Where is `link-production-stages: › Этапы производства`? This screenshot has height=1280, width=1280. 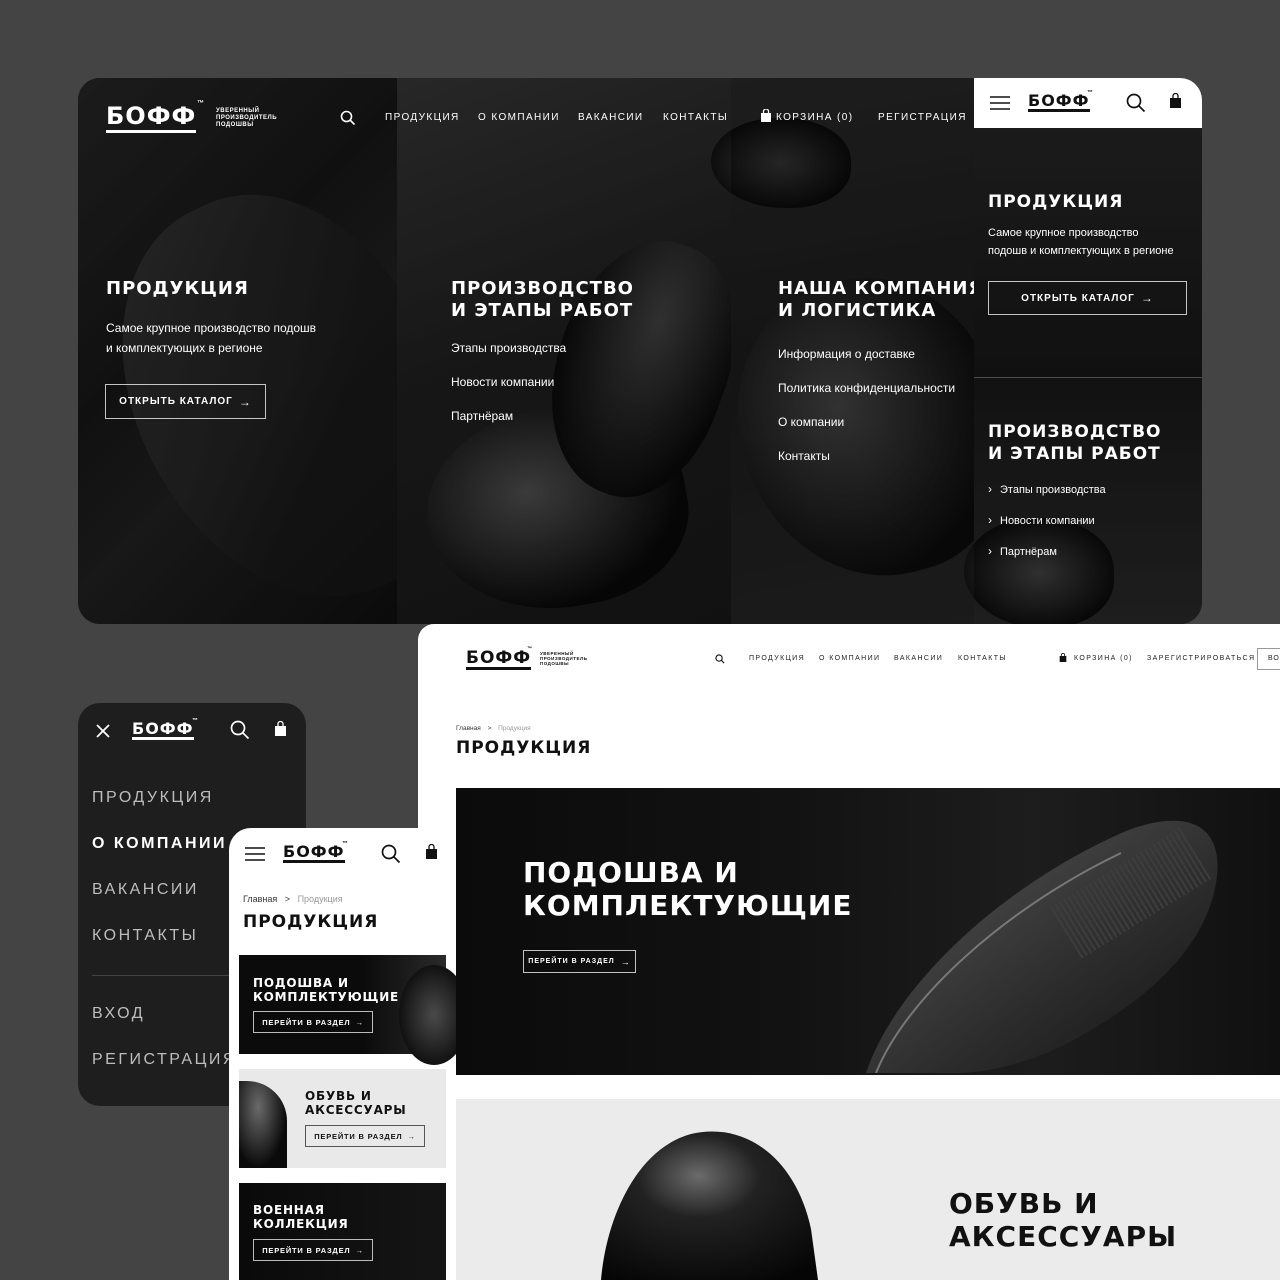
link-production-stages: › Этапы производства is located at coordinates (1047, 489).